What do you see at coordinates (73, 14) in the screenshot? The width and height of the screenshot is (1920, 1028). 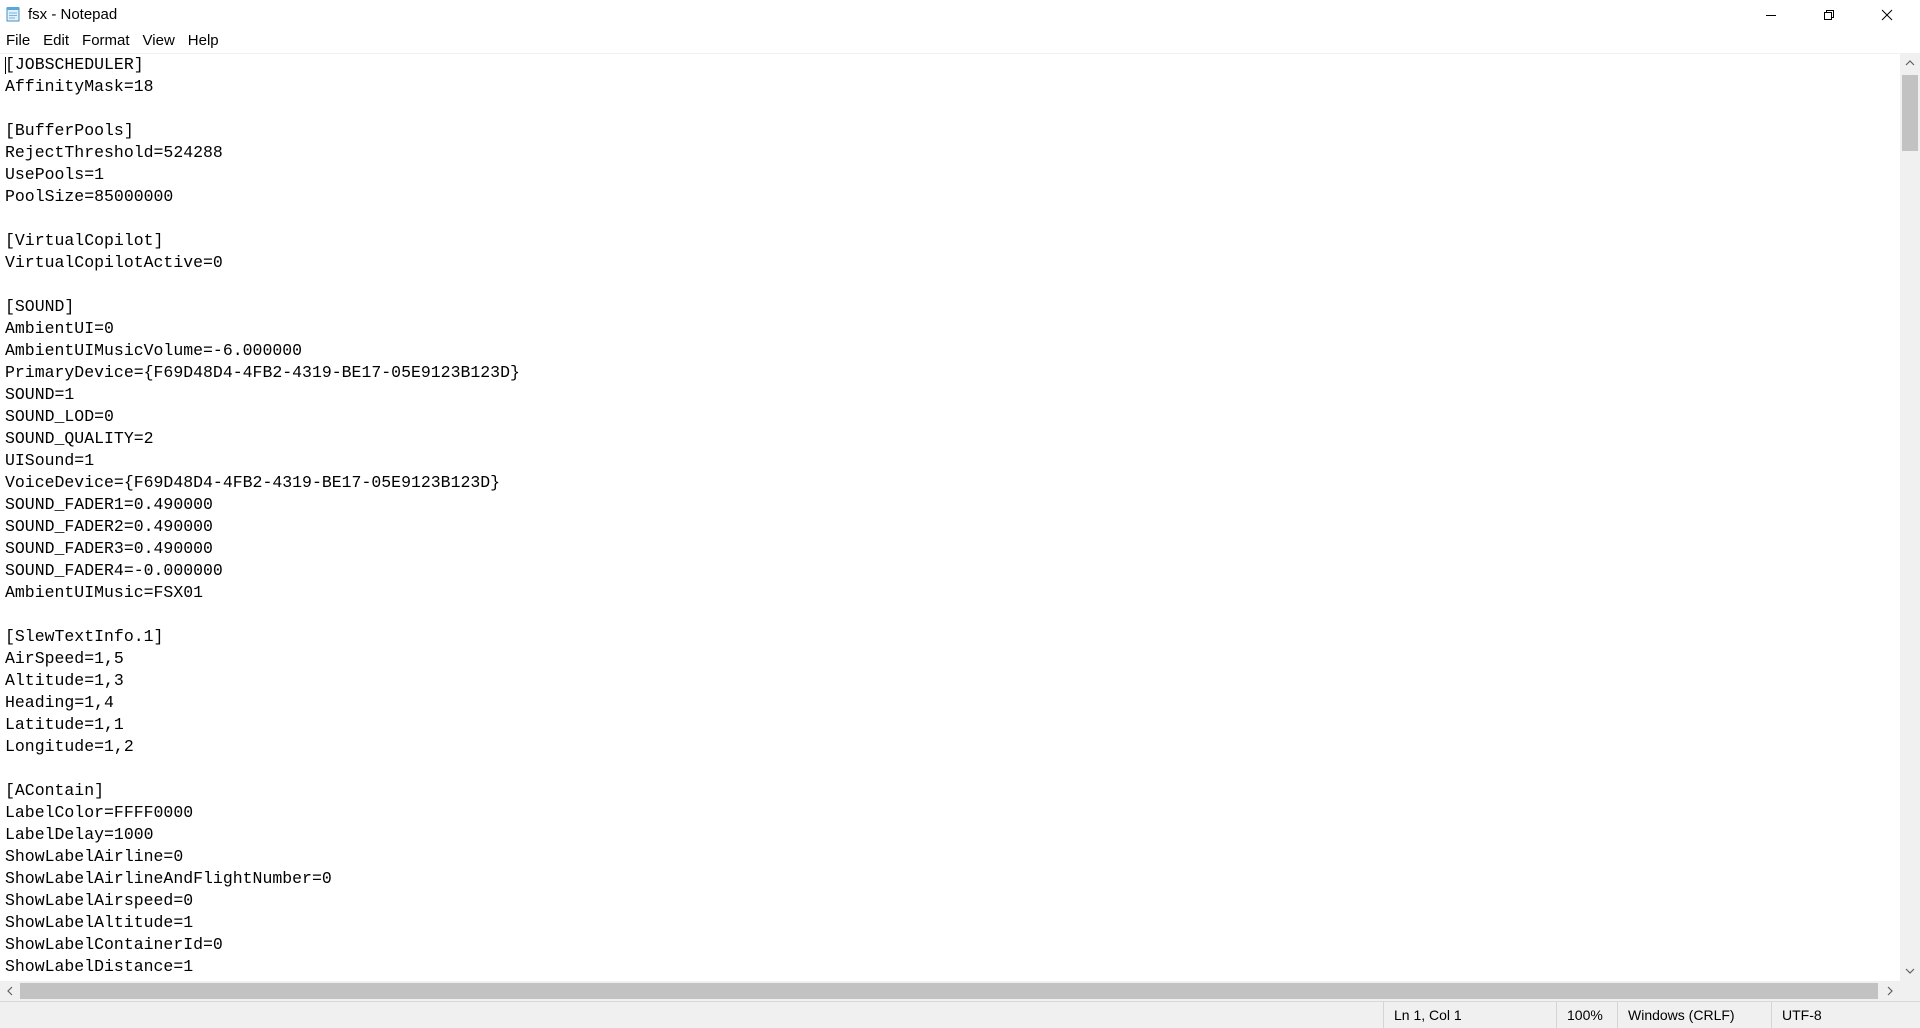 I see `window-title: fsx - Notepad` at bounding box center [73, 14].